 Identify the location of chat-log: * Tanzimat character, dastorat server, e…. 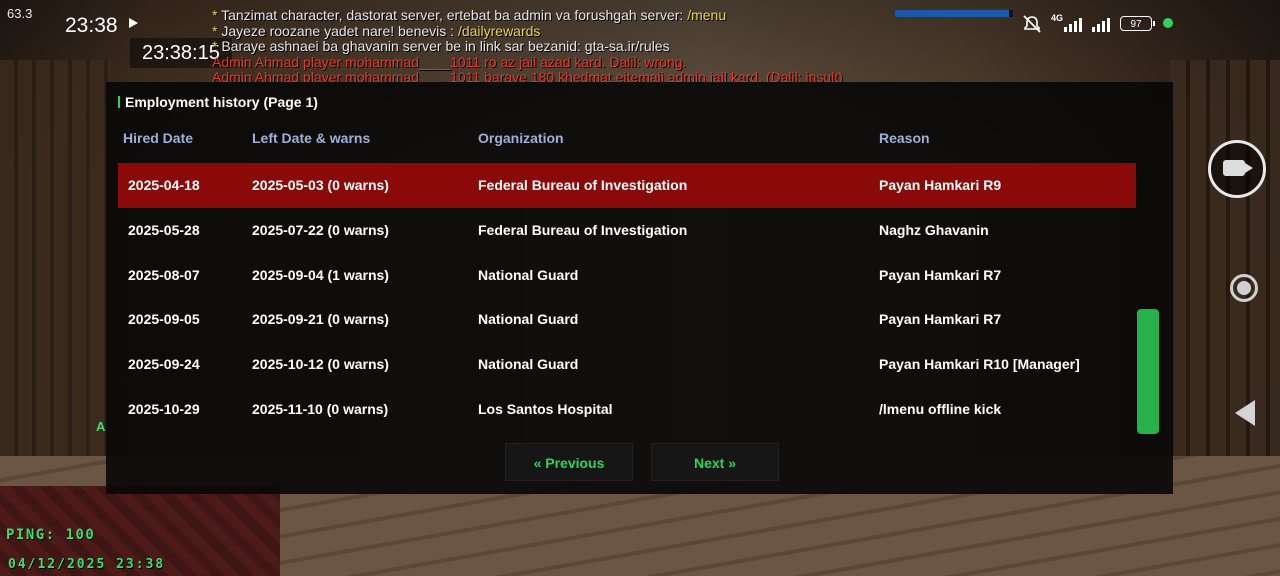
(592, 46).